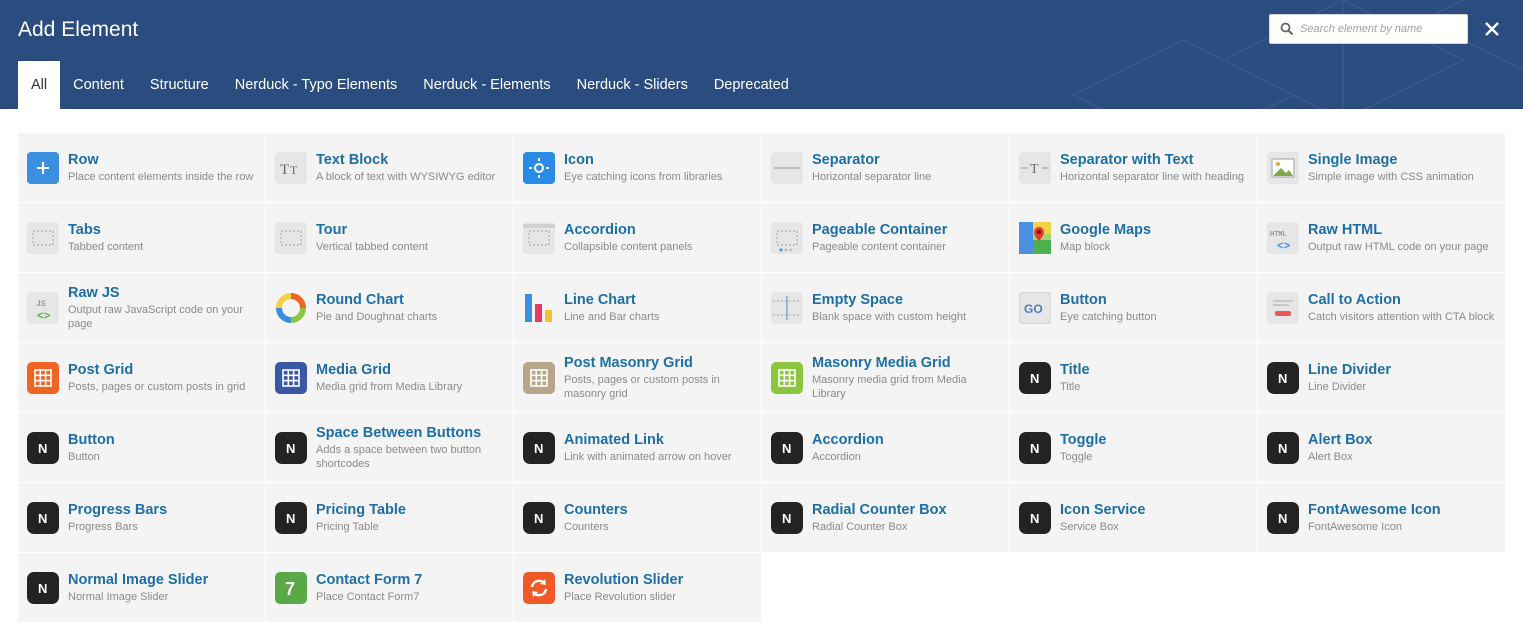 Image resolution: width=1523 pixels, height=641 pixels. What do you see at coordinates (1403, 447) in the screenshot?
I see `element-text: Alert Box Alert Box` at bounding box center [1403, 447].